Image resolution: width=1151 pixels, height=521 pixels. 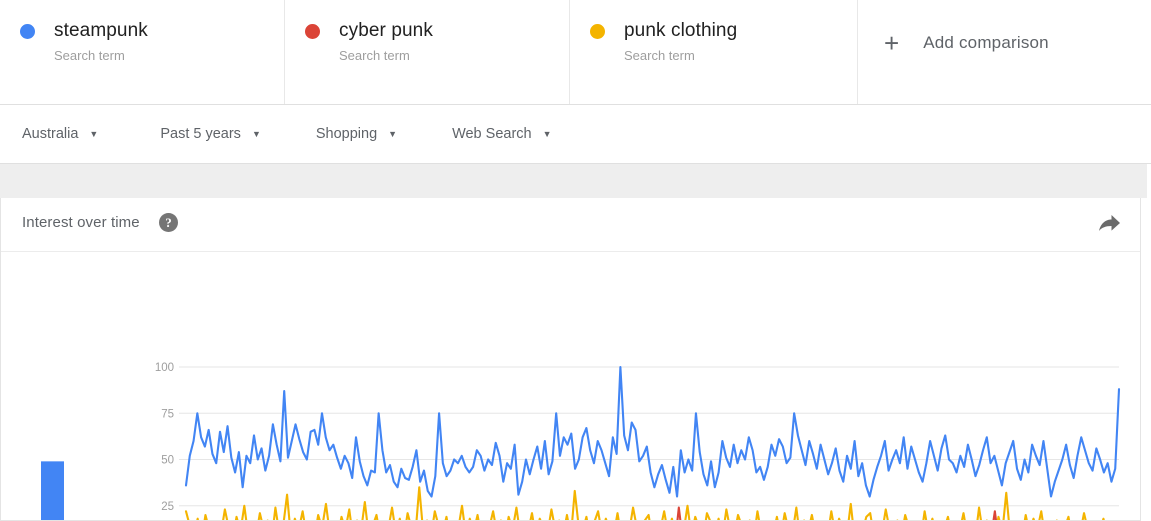 I want to click on card-header: Interest over time ?, so click(x=570, y=225).